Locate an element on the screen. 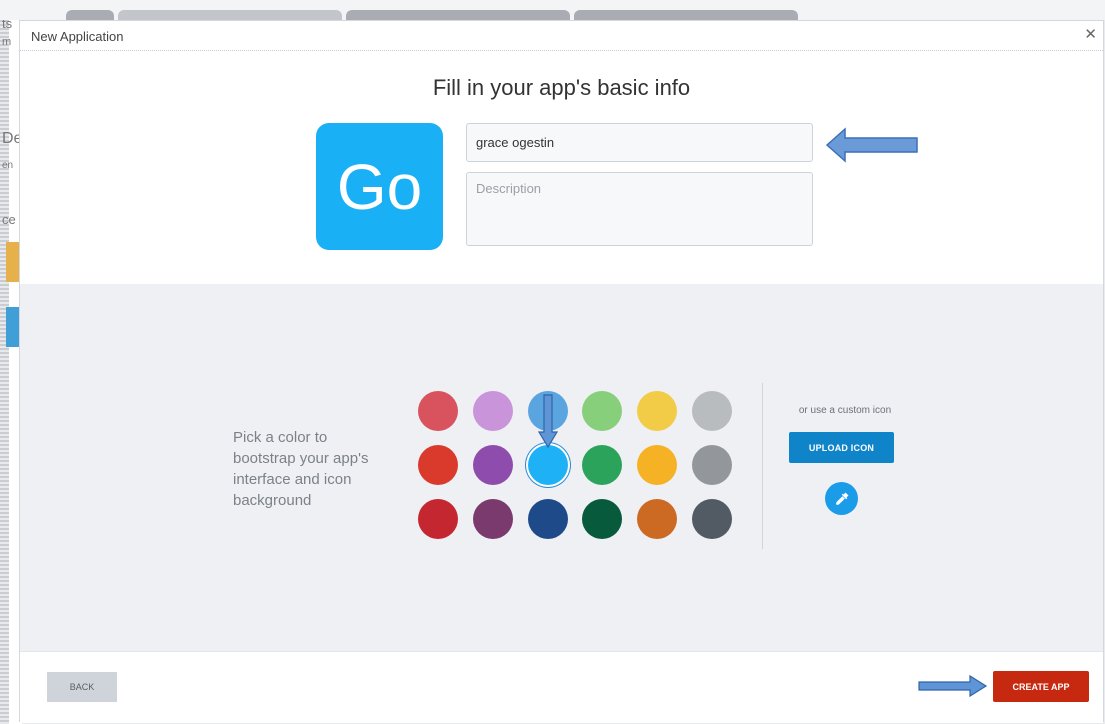 The image size is (1105, 724). section-divider is located at coordinates (762, 466).